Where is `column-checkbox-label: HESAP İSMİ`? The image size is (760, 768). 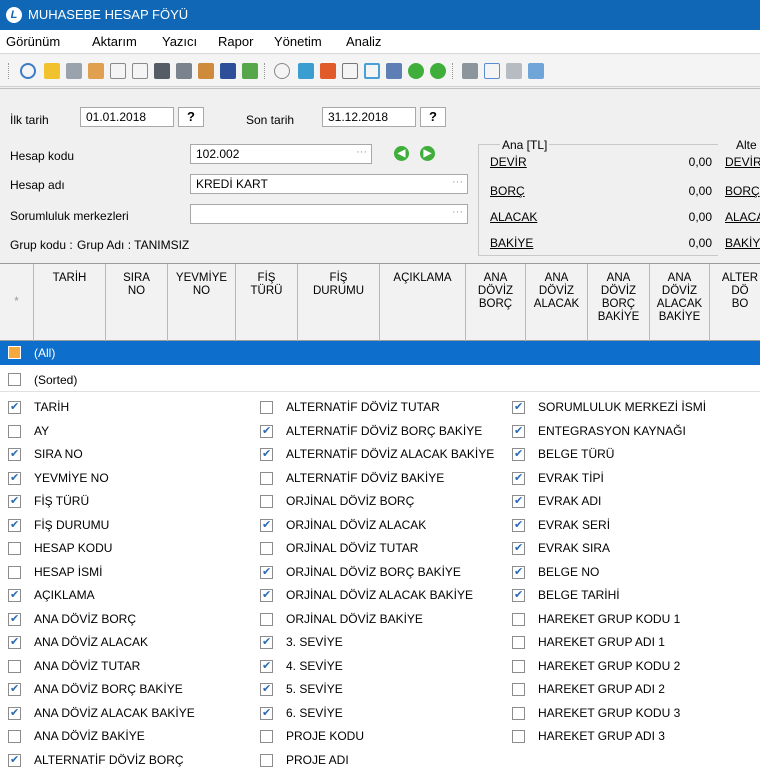 column-checkbox-label: HESAP İSMİ is located at coordinates (68, 572).